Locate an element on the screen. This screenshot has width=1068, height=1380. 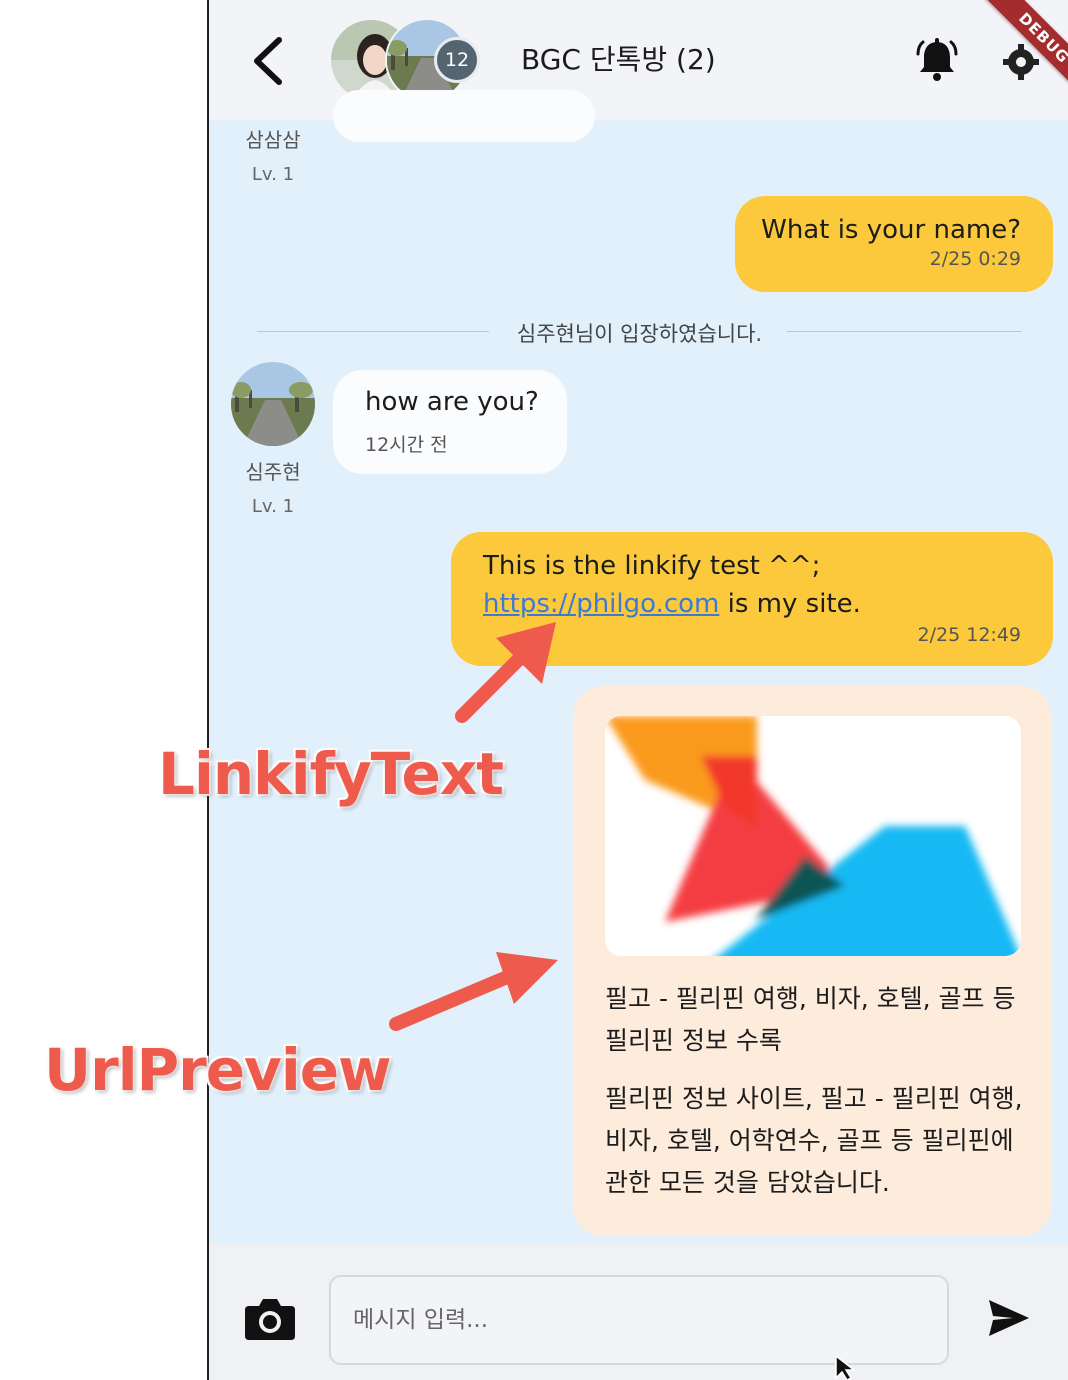
sender-avatar is located at coordinates (273, 404).